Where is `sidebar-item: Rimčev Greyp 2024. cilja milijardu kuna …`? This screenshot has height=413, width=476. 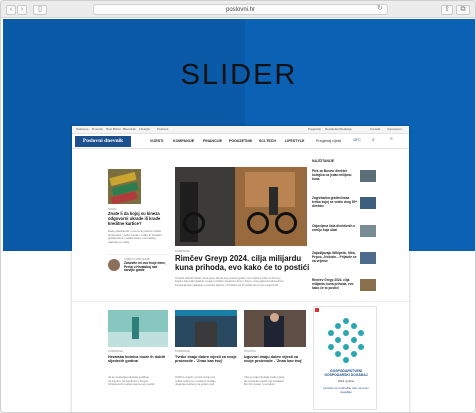 sidebar-item: Rimčev Greyp 2024. cilja milijardu kuna … is located at coordinates (357, 287).